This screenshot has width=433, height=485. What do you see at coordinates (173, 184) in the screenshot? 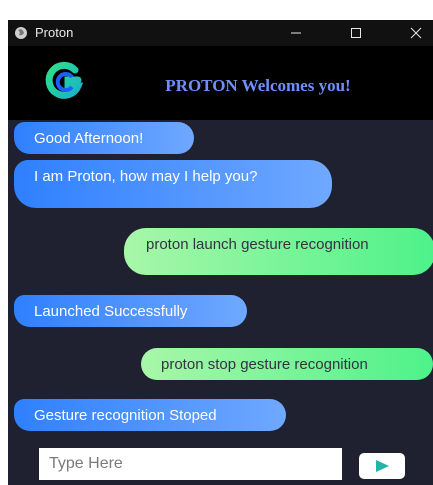
I see `bot-message: I am Proton, how may I help you?` at bounding box center [173, 184].